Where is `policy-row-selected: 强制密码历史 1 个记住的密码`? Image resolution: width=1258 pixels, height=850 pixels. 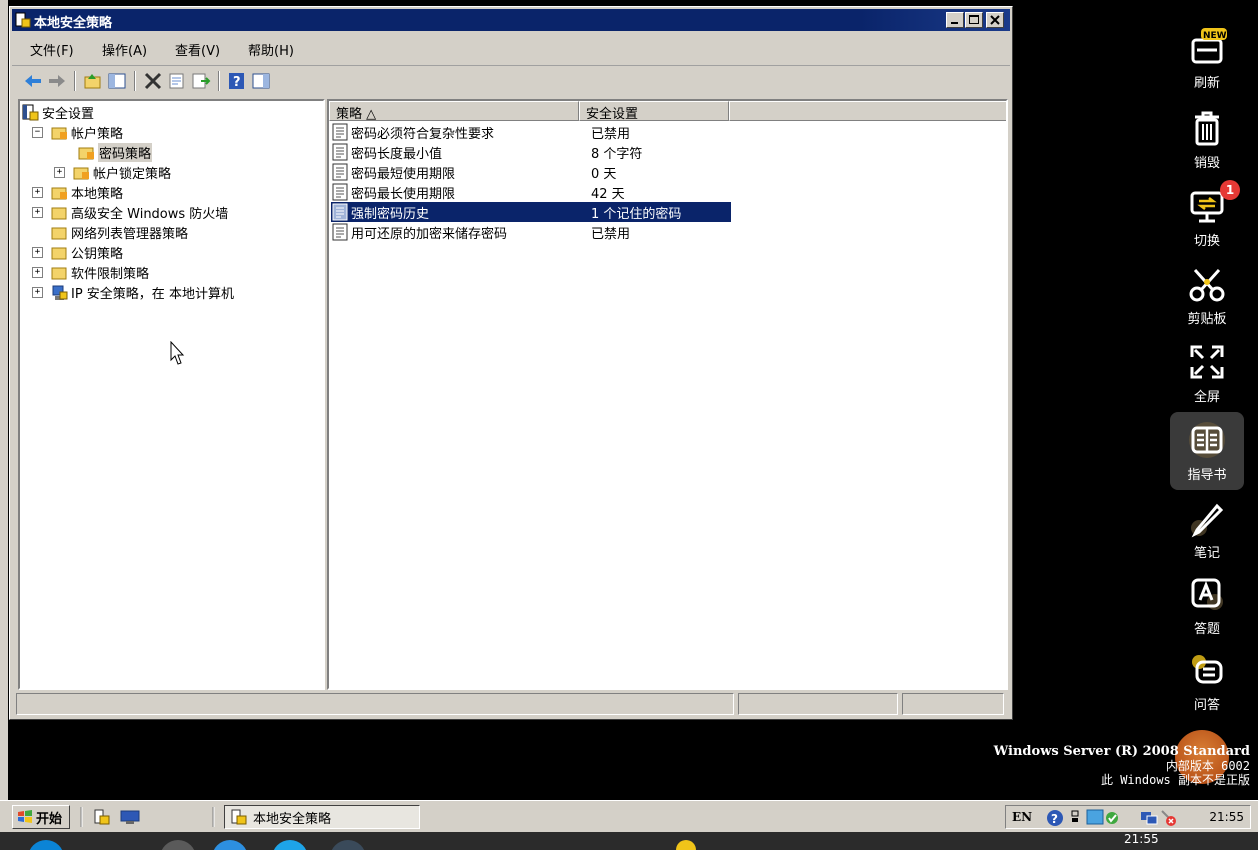 policy-row-selected: 强制密码历史 1 个记住的密码 is located at coordinates (531, 212).